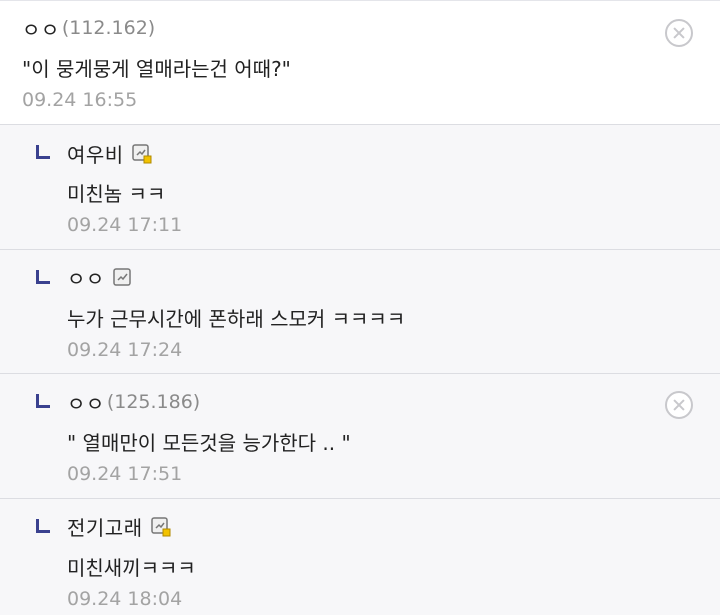 The height and width of the screenshot is (615, 720). I want to click on comment-author: ㅇㅇ (125.186), so click(134, 402).